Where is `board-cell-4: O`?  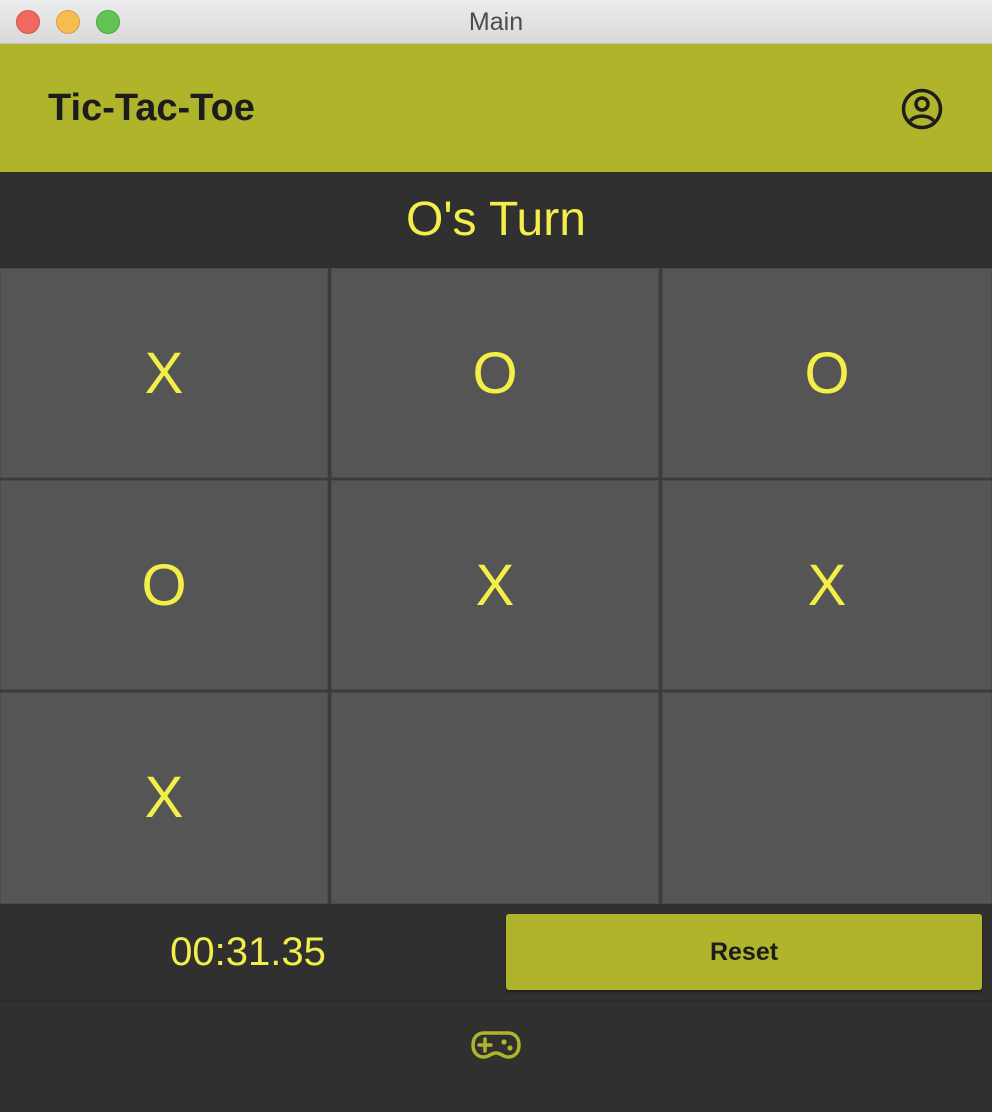 board-cell-4: O is located at coordinates (164, 585).